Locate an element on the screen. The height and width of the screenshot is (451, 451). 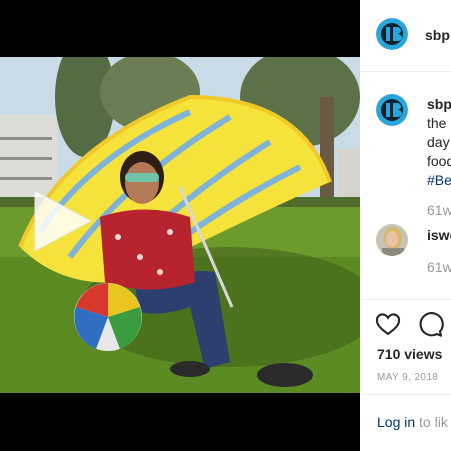
post-header: sbp is located at coordinates (405, 36).